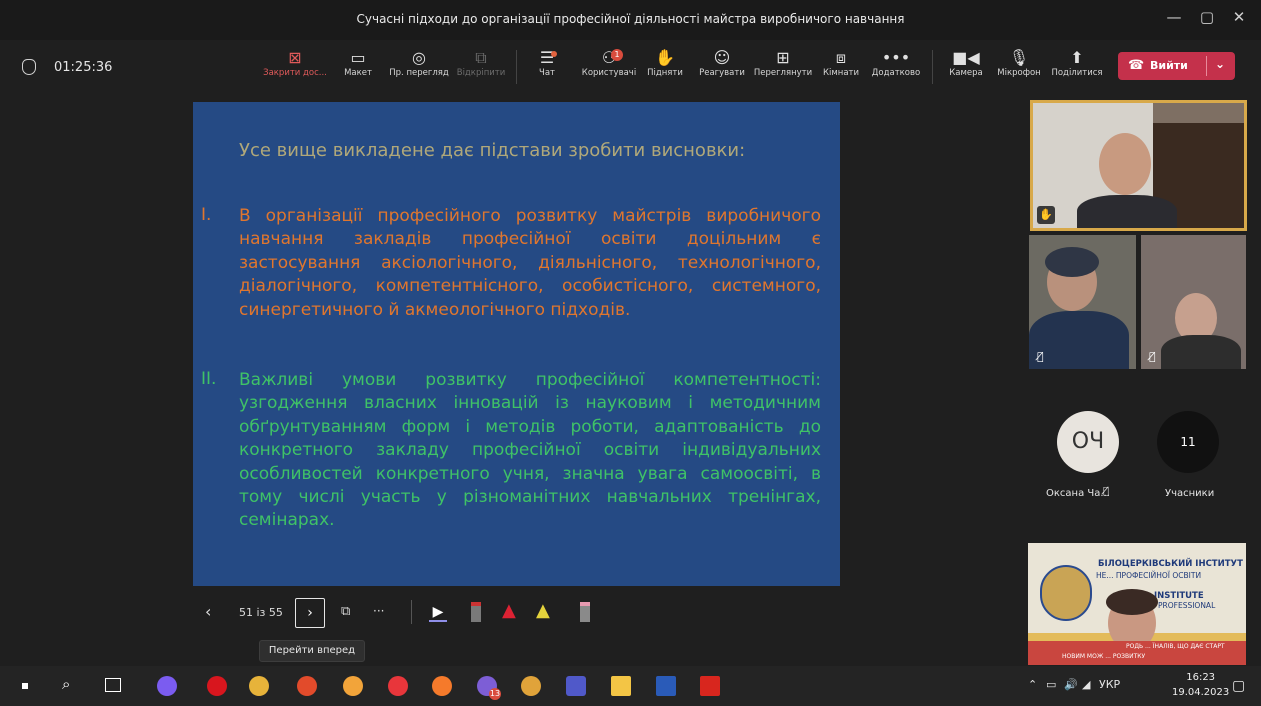 The height and width of the screenshot is (706, 1261). I want to click on nav-divider, so click(411, 612).